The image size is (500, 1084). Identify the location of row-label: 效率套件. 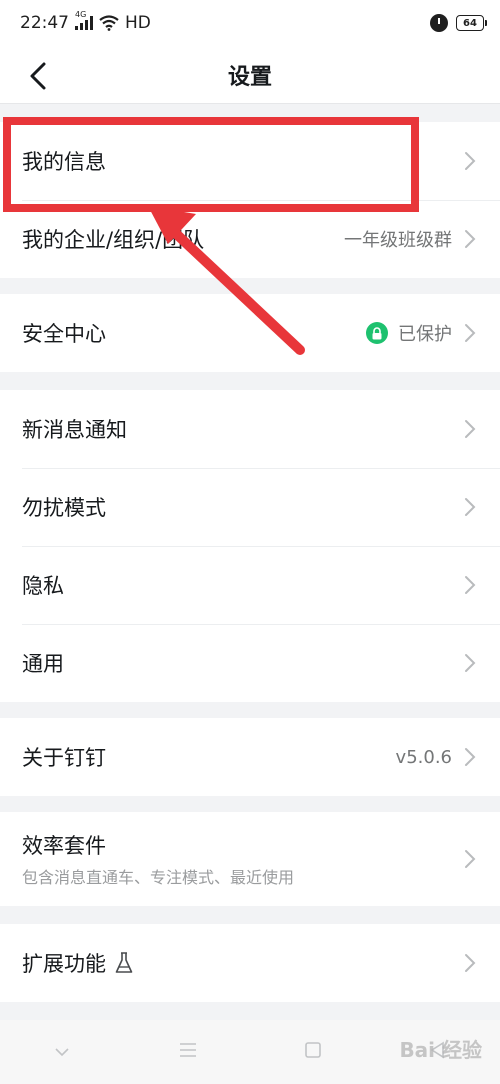
(64, 846).